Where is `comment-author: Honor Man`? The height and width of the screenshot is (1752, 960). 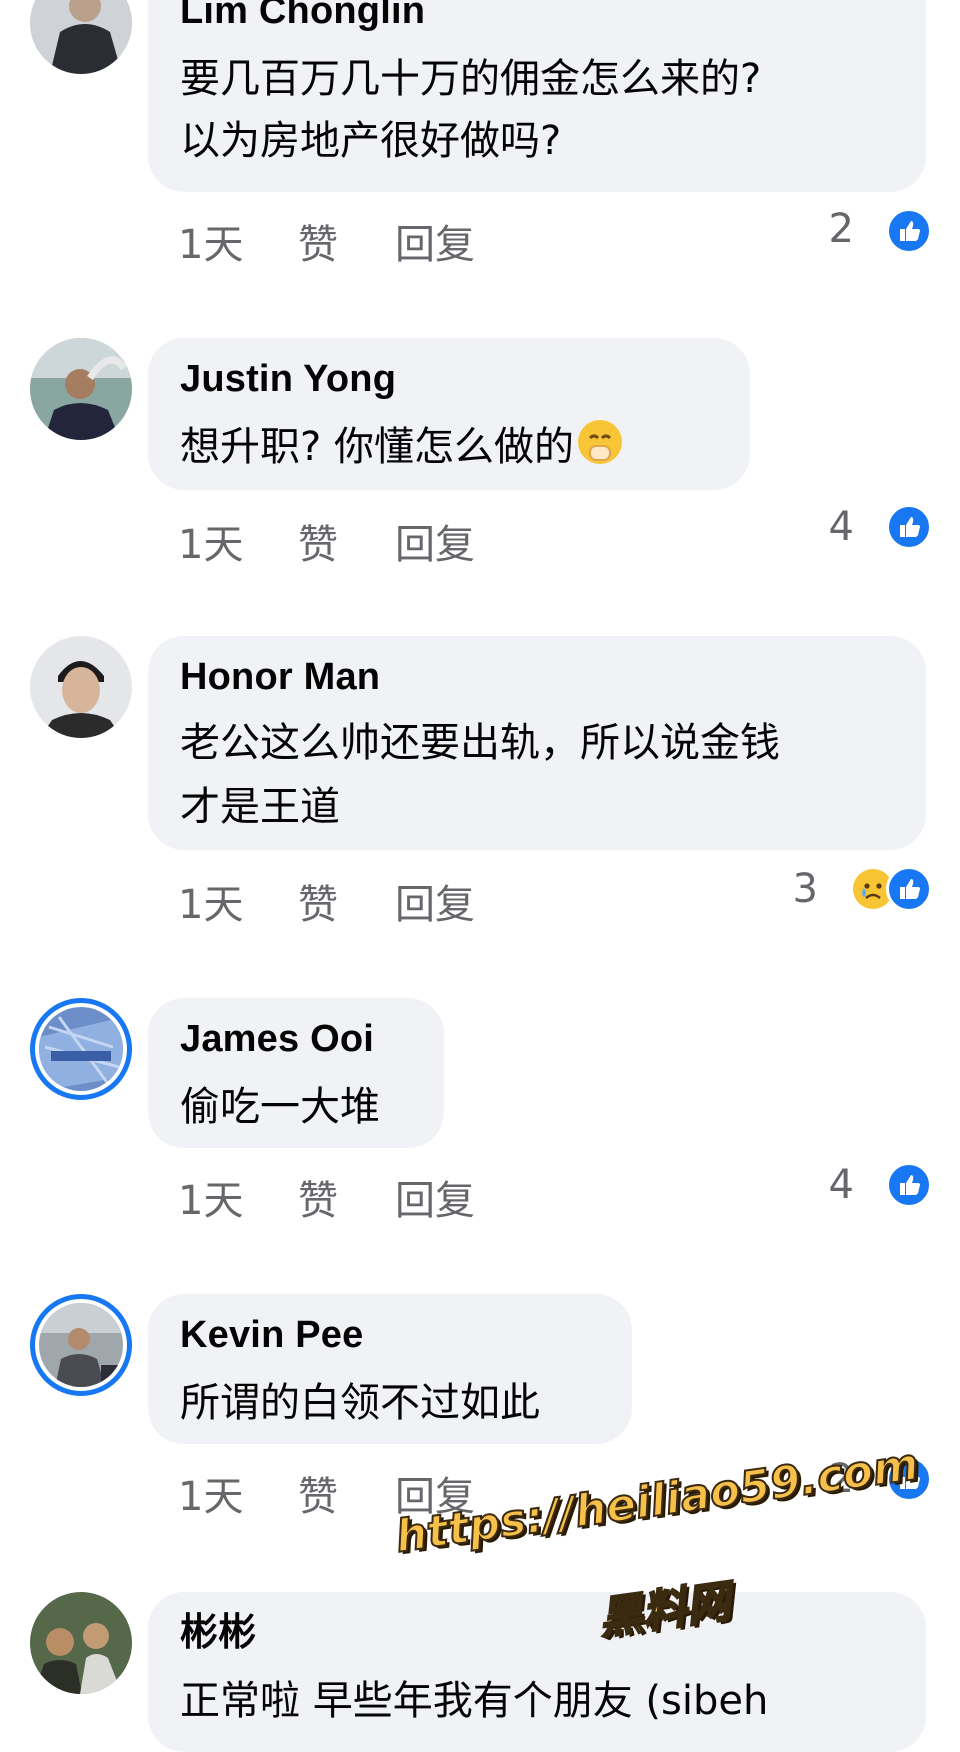
comment-author: Honor Man is located at coordinates (537, 677).